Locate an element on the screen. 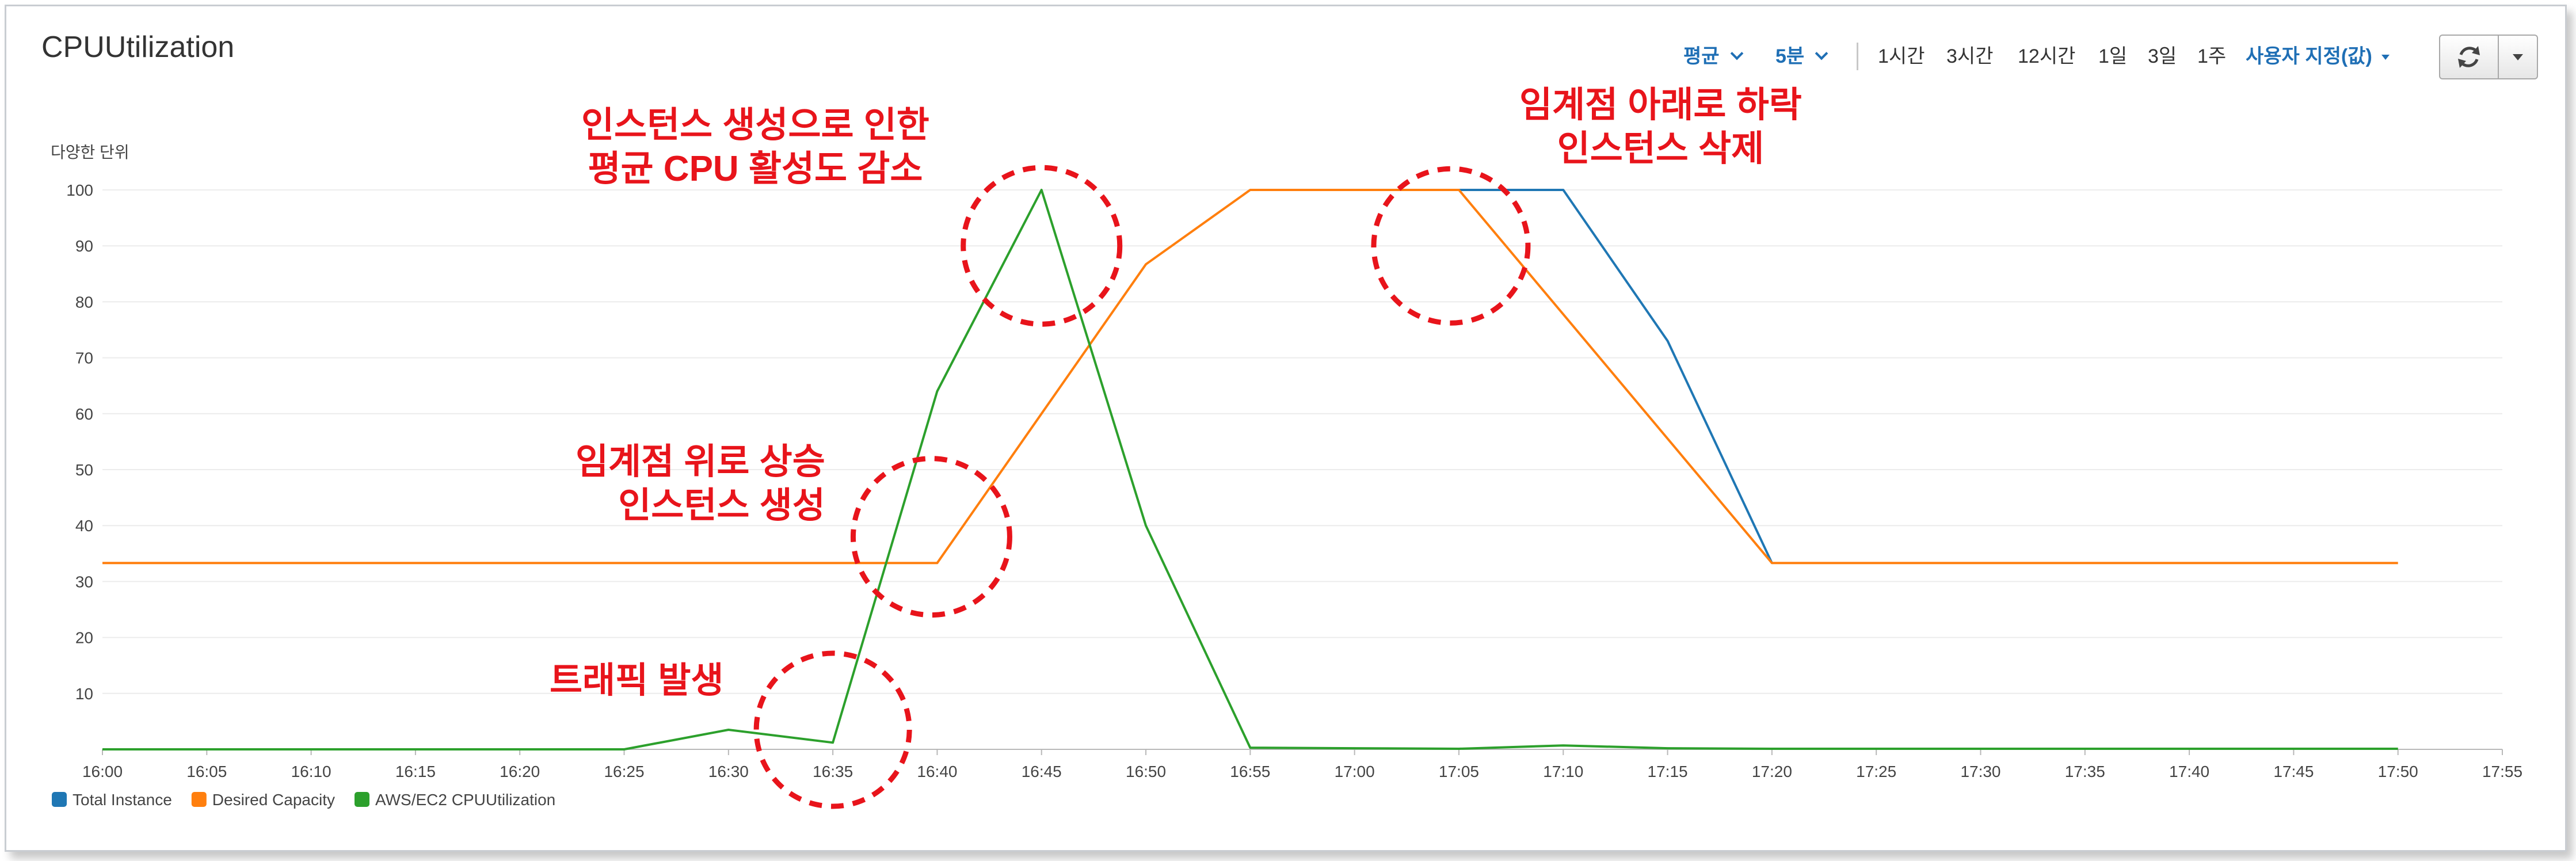  legend-label: AWS/EC2 CPUUtilization is located at coordinates (465, 800).